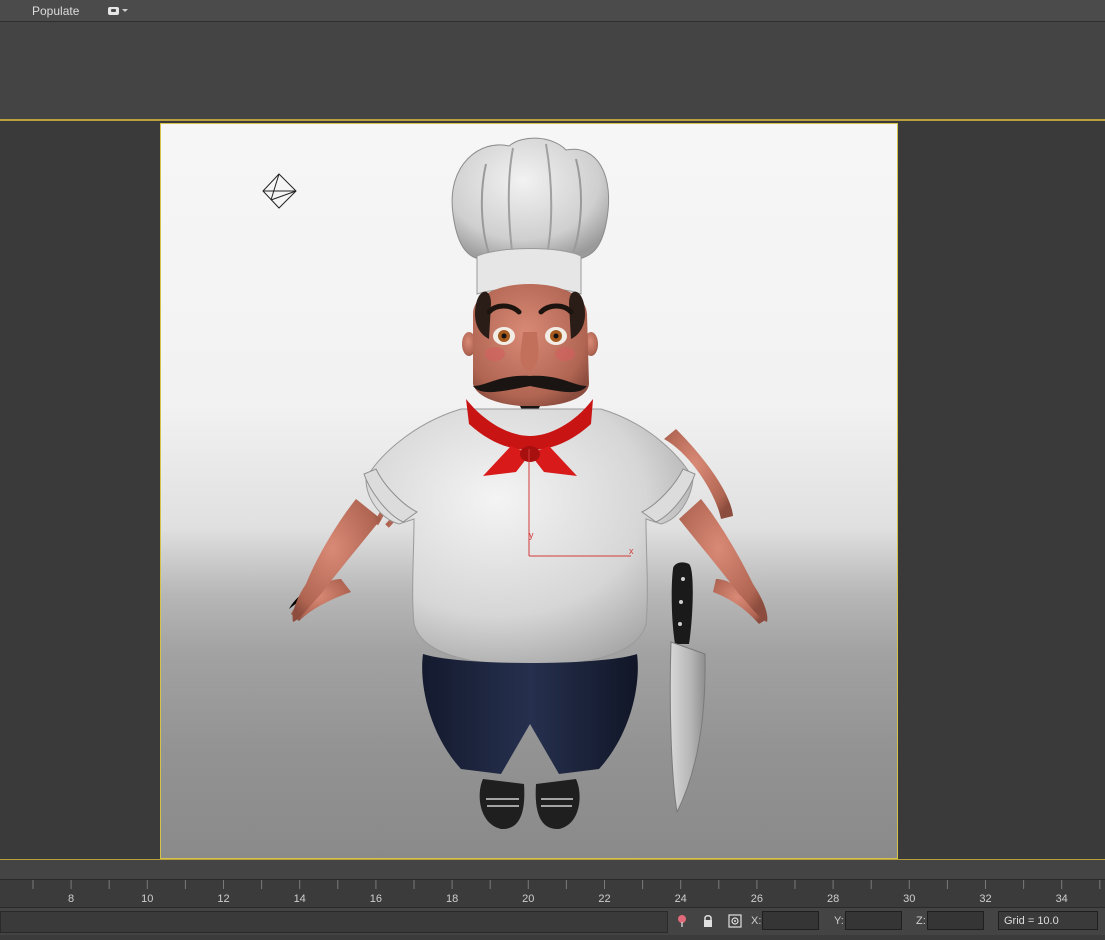  I want to click on lock-icon, so click(708, 921).